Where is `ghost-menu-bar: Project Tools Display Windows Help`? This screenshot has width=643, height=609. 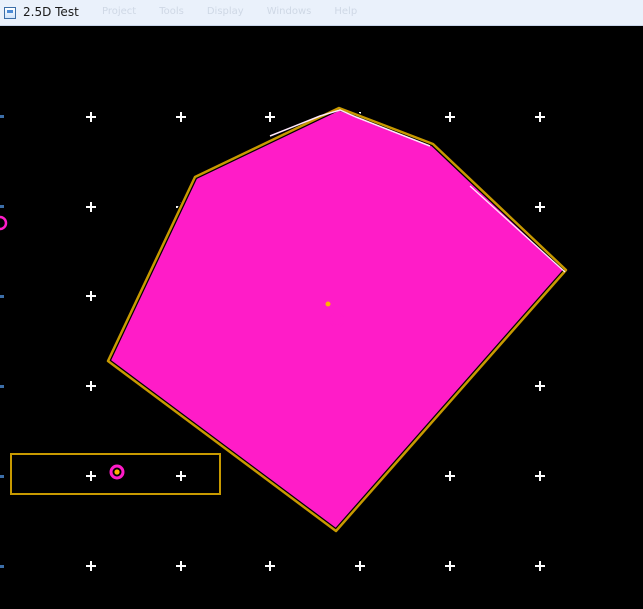 ghost-menu-bar: Project Tools Display Windows Help is located at coordinates (229, 11).